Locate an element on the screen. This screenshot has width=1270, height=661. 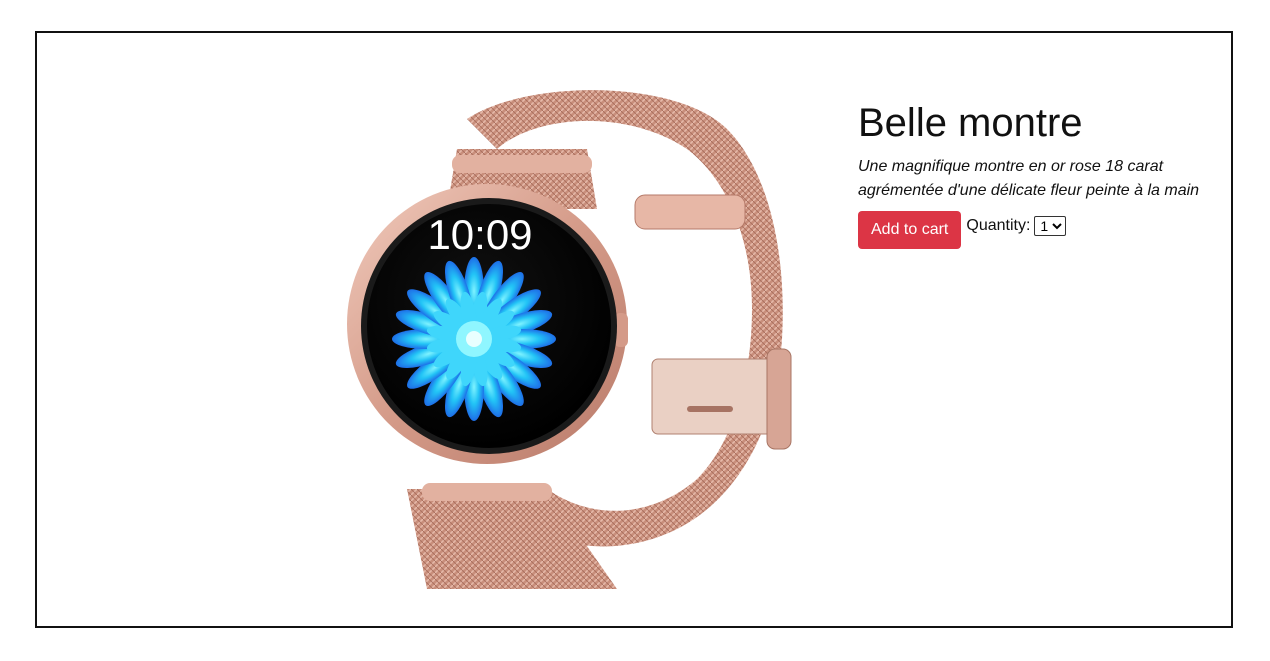
add-to-cart-button: Add to cart is located at coordinates (910, 230).